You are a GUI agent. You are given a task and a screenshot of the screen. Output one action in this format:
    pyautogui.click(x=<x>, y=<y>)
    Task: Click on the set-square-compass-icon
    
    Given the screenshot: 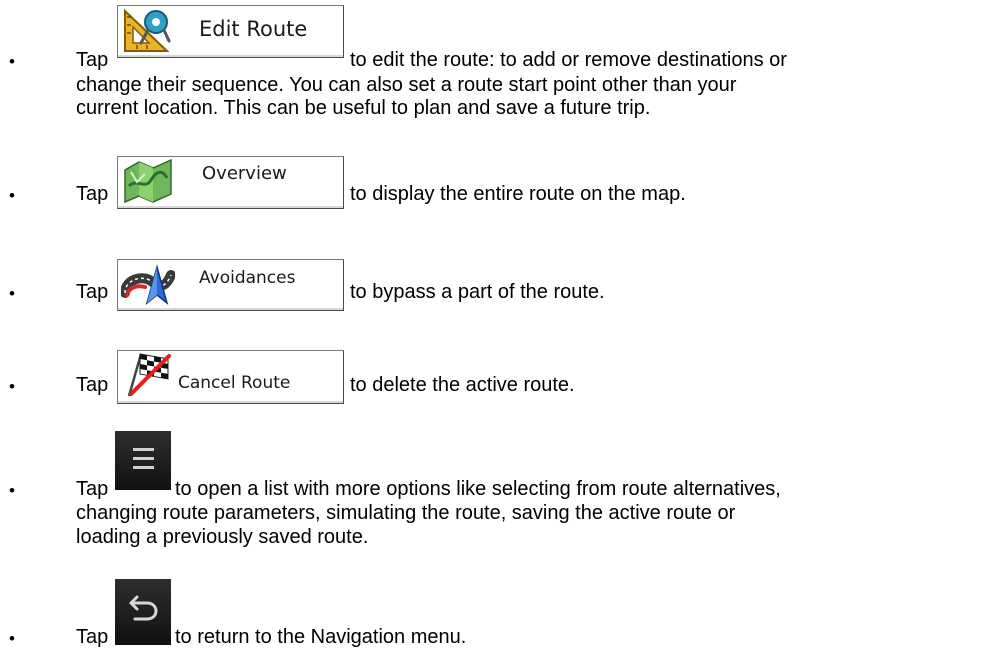 What is the action you would take?
    pyautogui.click(x=147, y=30)
    